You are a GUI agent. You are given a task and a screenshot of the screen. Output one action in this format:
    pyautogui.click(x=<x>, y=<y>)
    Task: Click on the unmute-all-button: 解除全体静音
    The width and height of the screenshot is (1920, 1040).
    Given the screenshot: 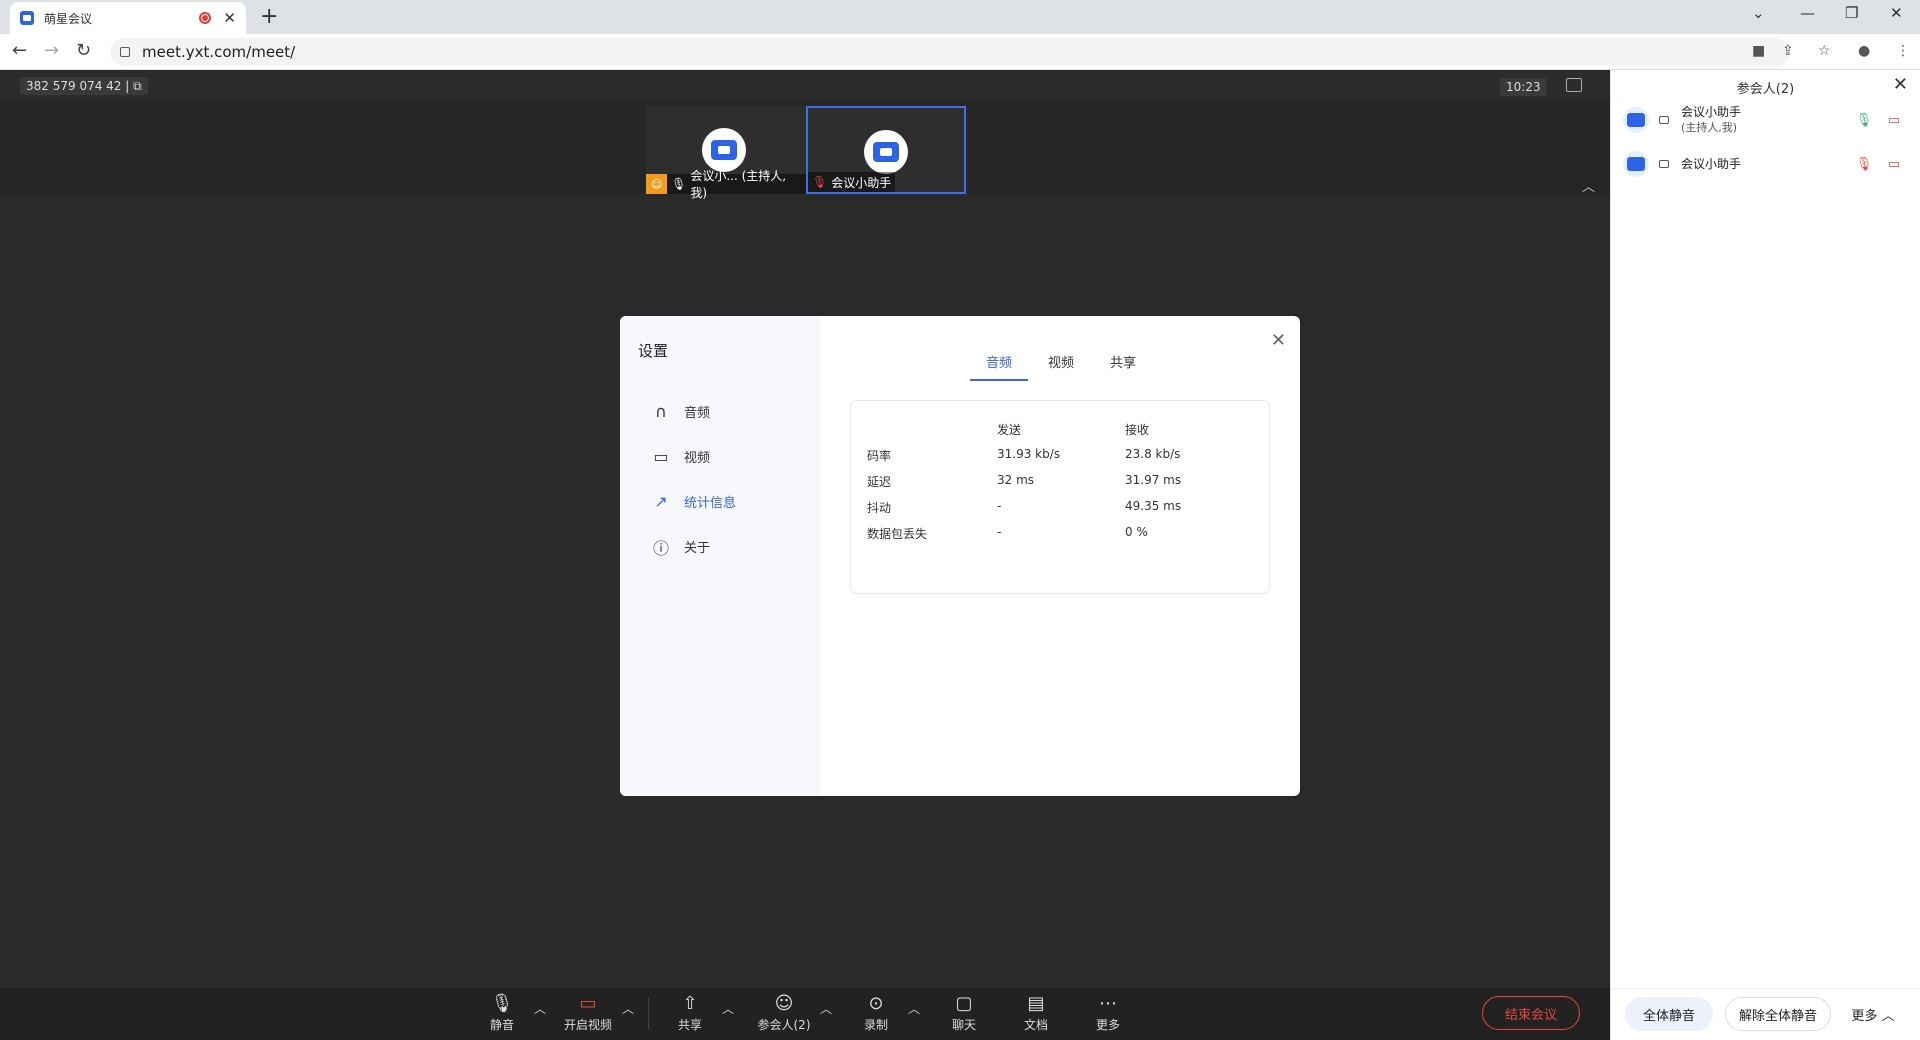 What is the action you would take?
    pyautogui.click(x=1778, y=1014)
    